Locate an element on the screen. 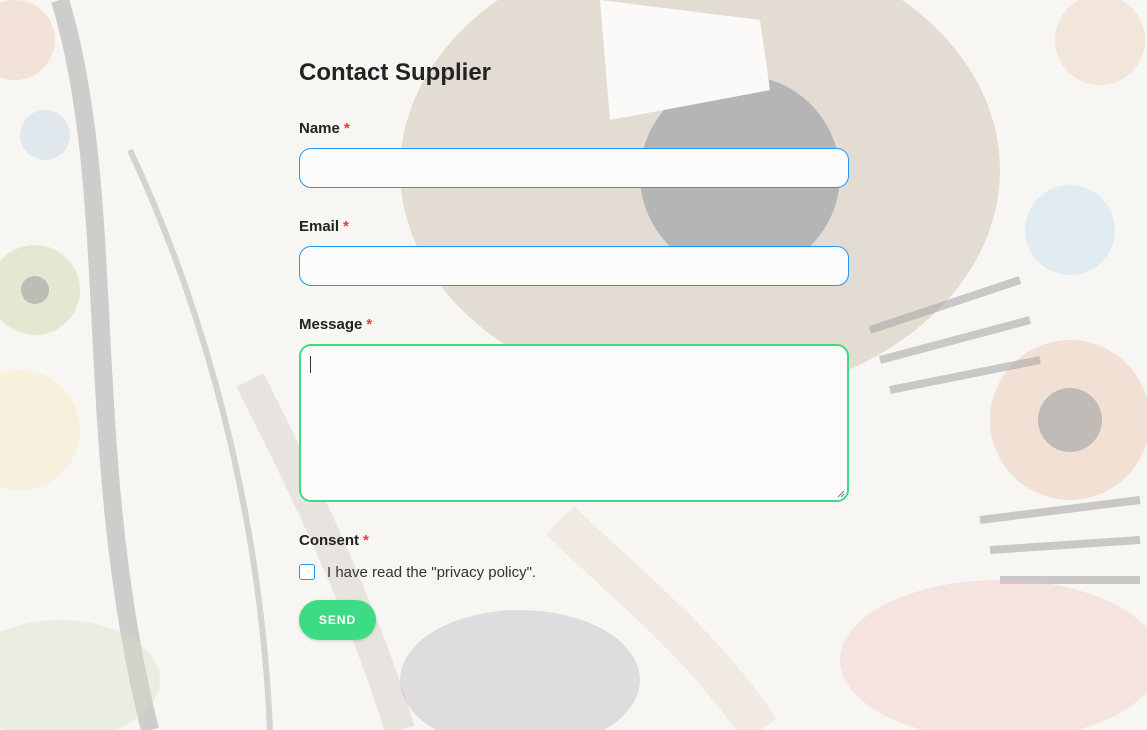 This screenshot has width=1147, height=730. consent-row: I have read the "privacy policy". is located at coordinates (574, 572).